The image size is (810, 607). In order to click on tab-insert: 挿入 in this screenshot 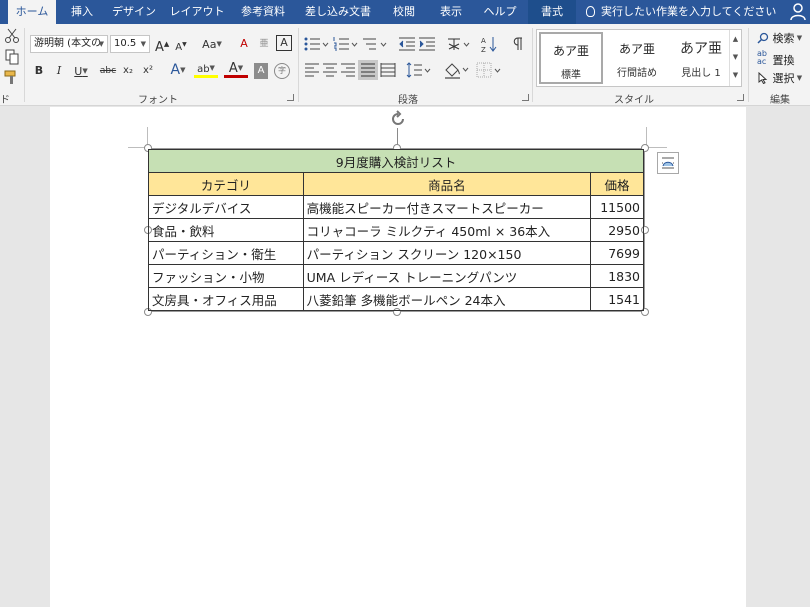, I will do `click(82, 12)`.